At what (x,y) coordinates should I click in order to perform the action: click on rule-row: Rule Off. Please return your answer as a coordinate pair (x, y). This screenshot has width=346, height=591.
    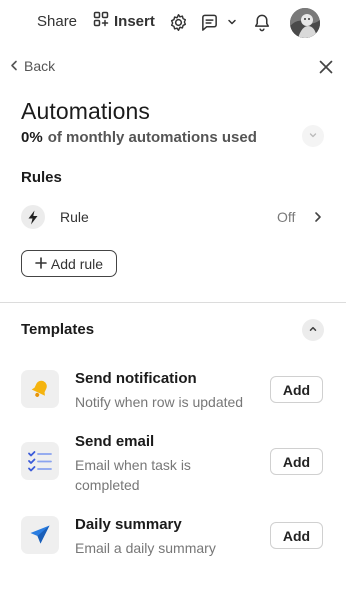
    Looking at the image, I should click on (173, 217).